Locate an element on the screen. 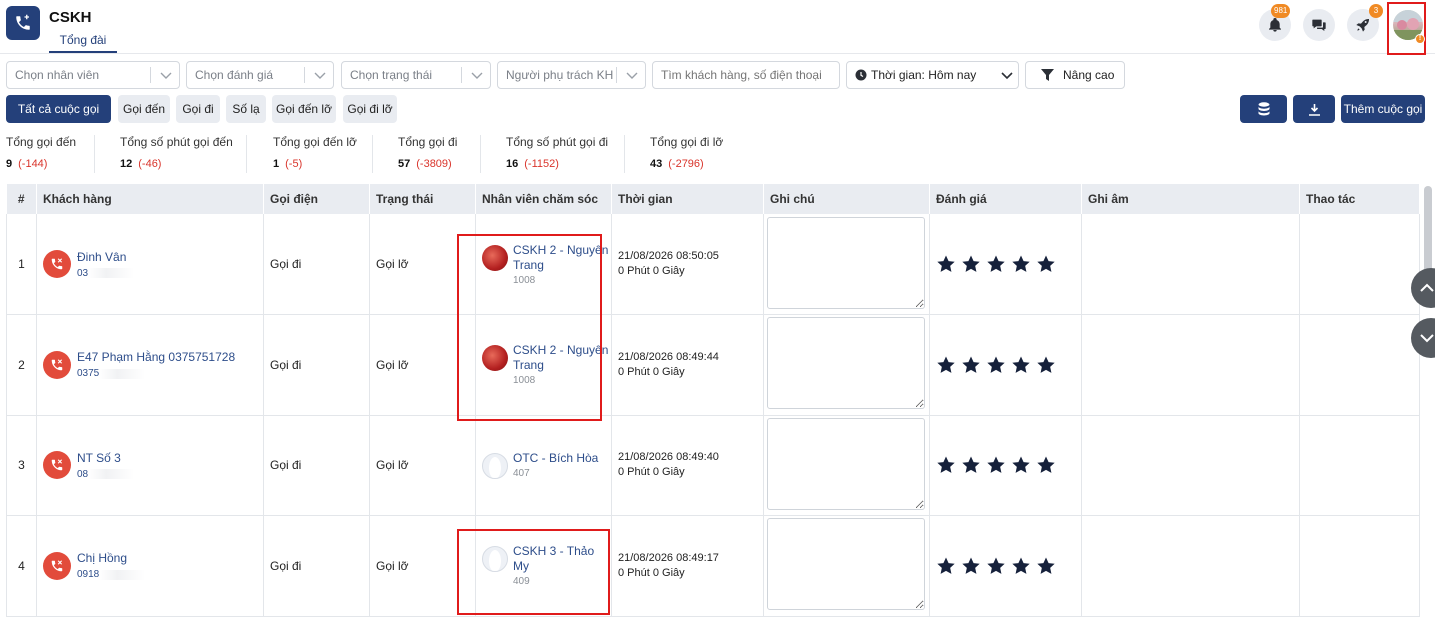  tab-unknown-number: Số lạ is located at coordinates (246, 109).